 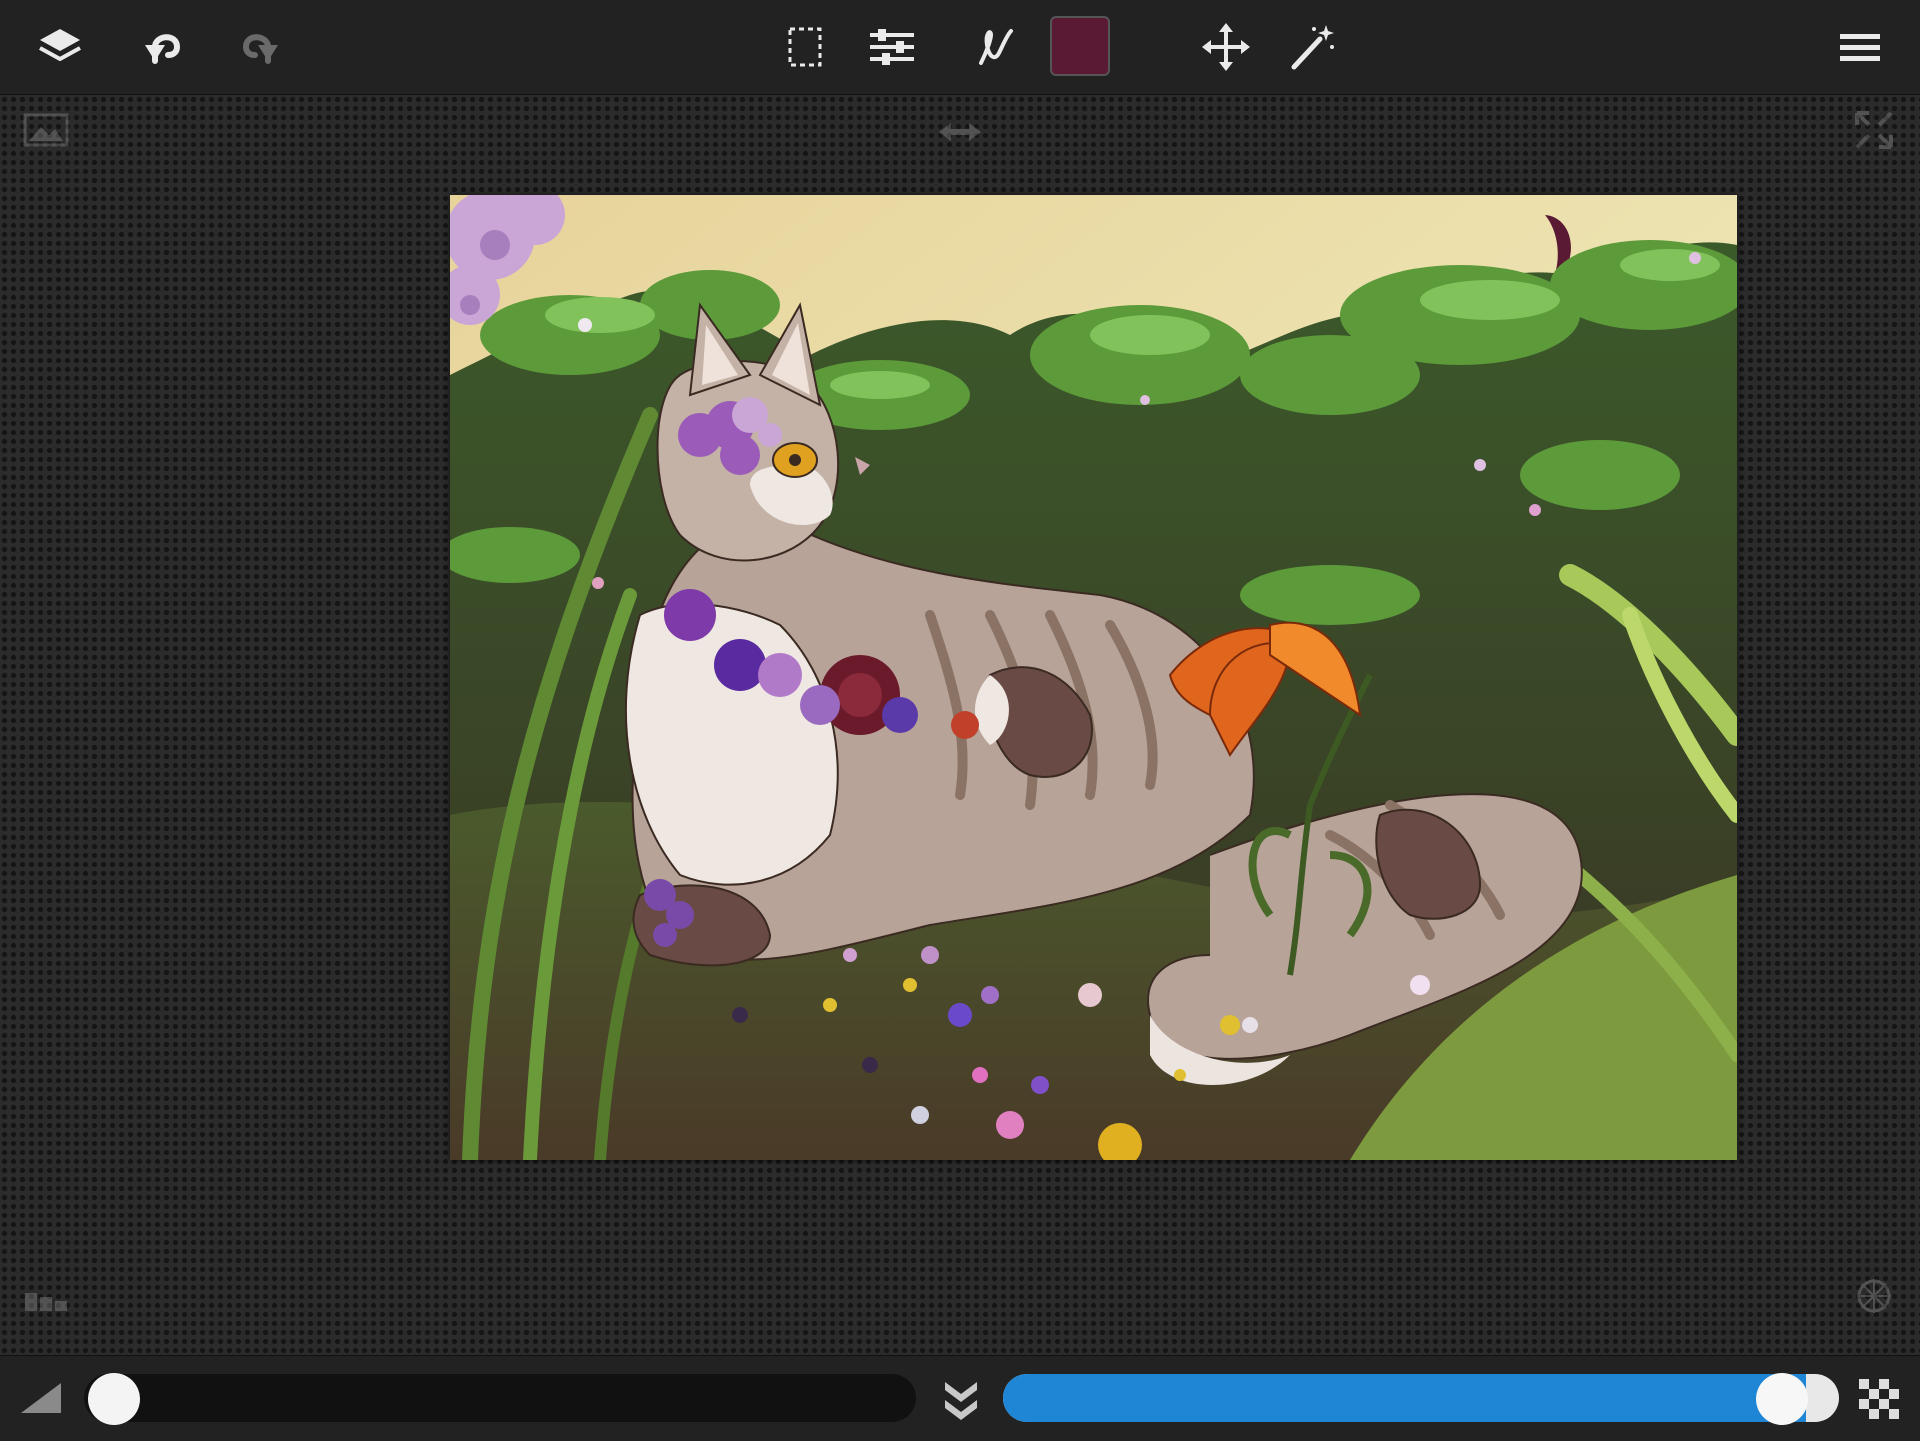 I want to click on opacity-slider-fill, so click(x=1404, y=1398).